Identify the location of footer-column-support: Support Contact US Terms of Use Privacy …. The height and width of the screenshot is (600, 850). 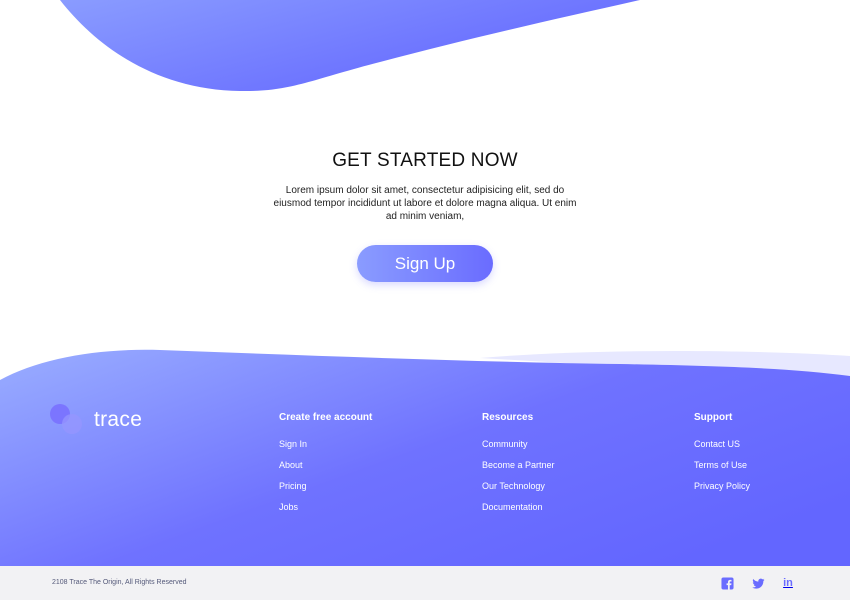
(722, 457).